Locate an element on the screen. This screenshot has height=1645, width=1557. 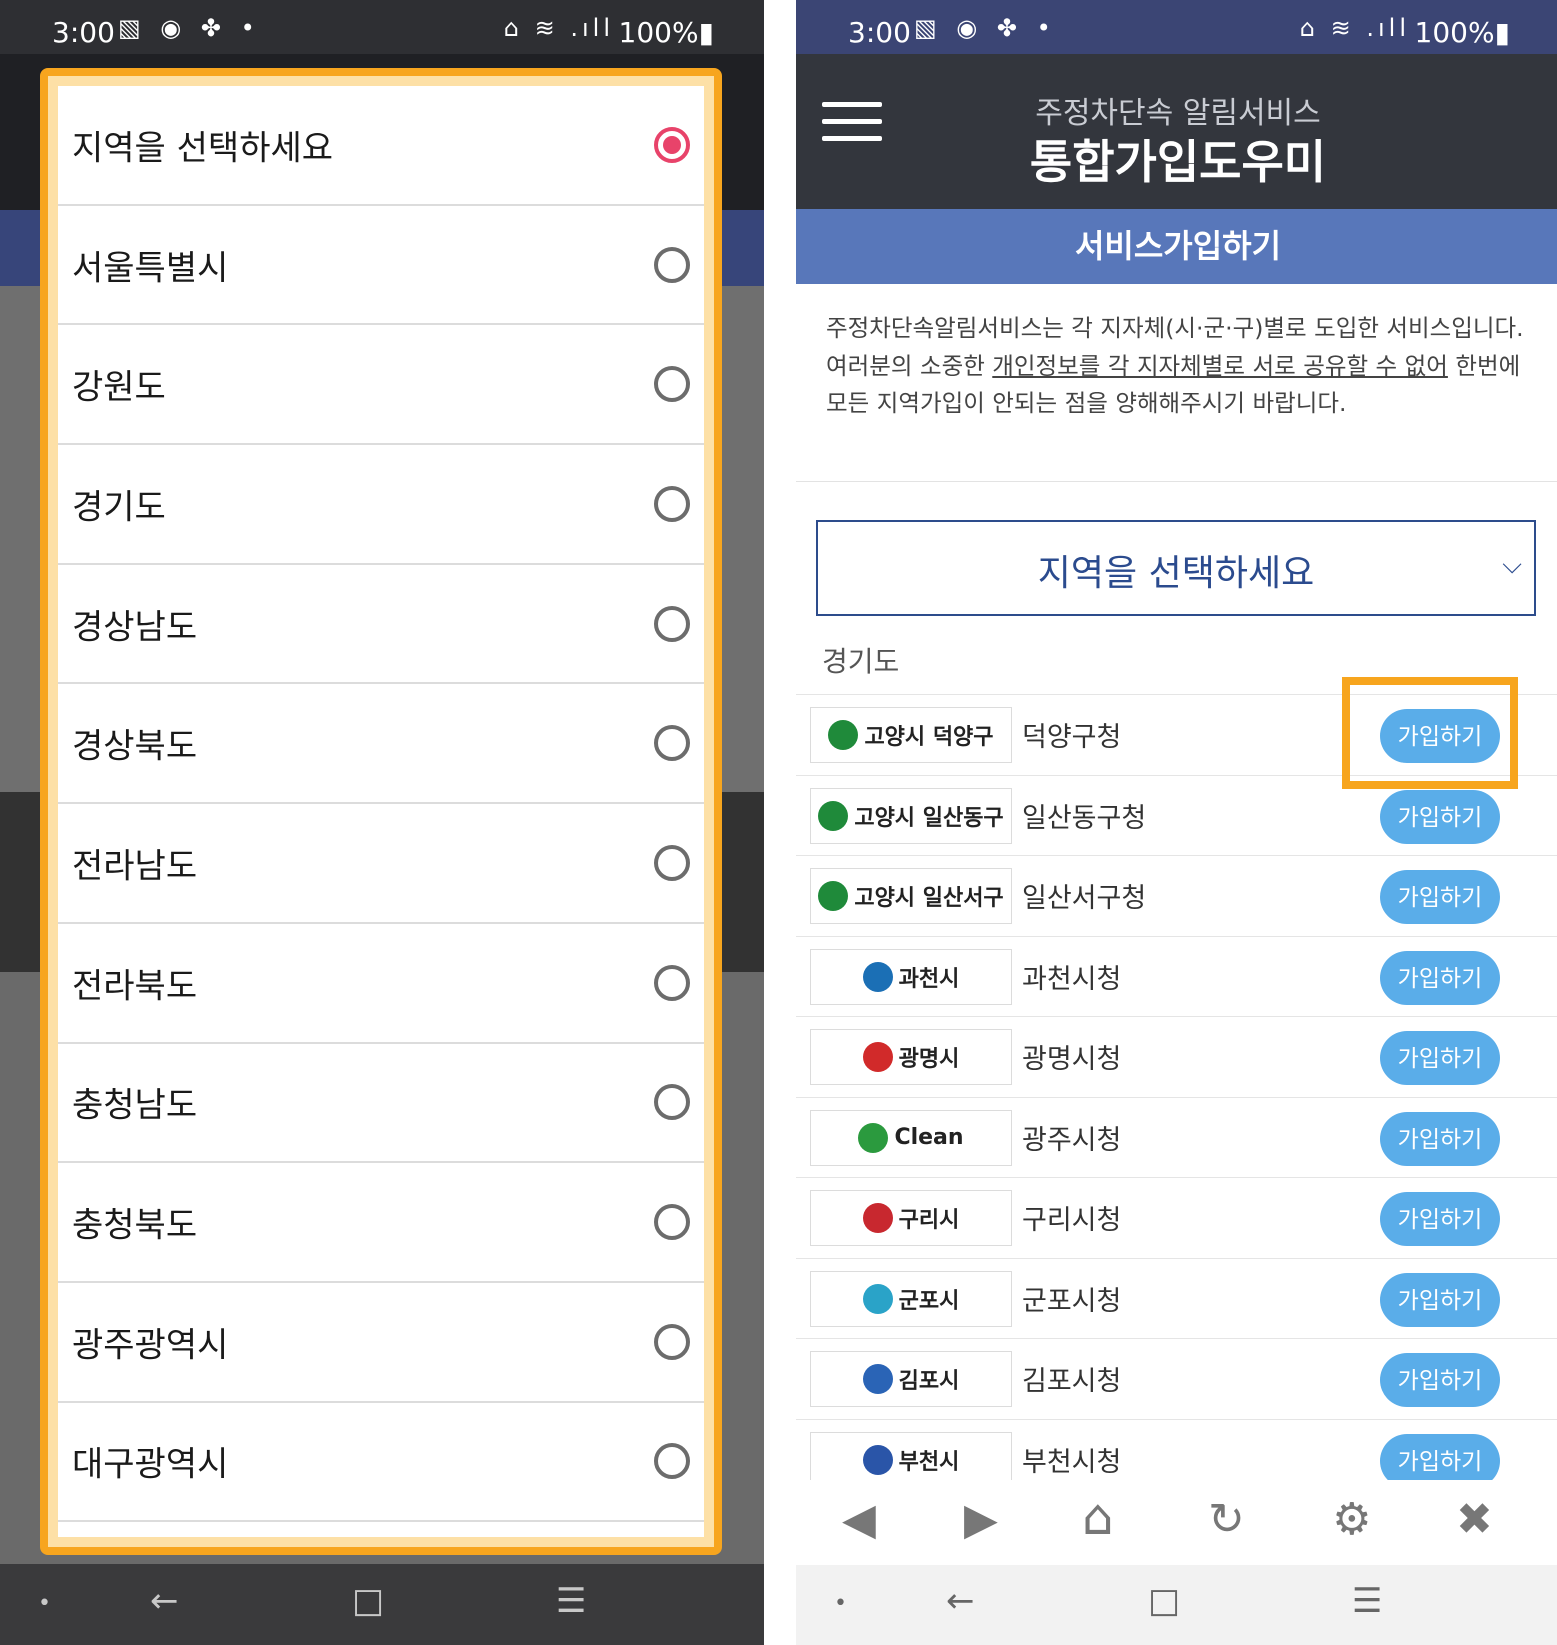
region-option: 충청남도 is located at coordinates (381, 1104).